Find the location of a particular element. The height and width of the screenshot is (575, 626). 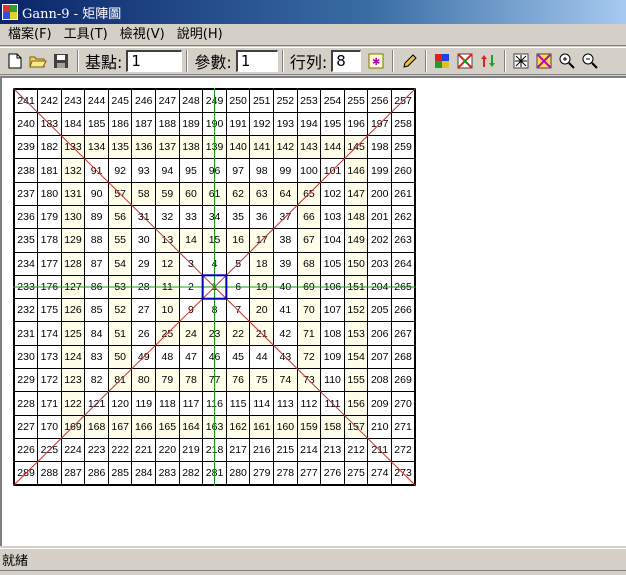

grid-cell: 241 is located at coordinates (26, 100).